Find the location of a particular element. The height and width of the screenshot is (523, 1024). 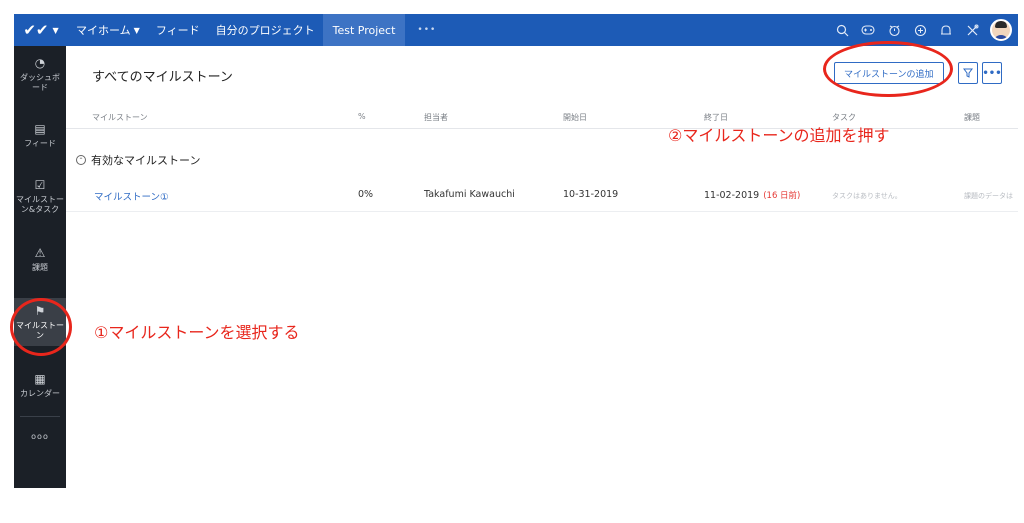

app-logo: ✔✔ ▼ is located at coordinates (41, 30).